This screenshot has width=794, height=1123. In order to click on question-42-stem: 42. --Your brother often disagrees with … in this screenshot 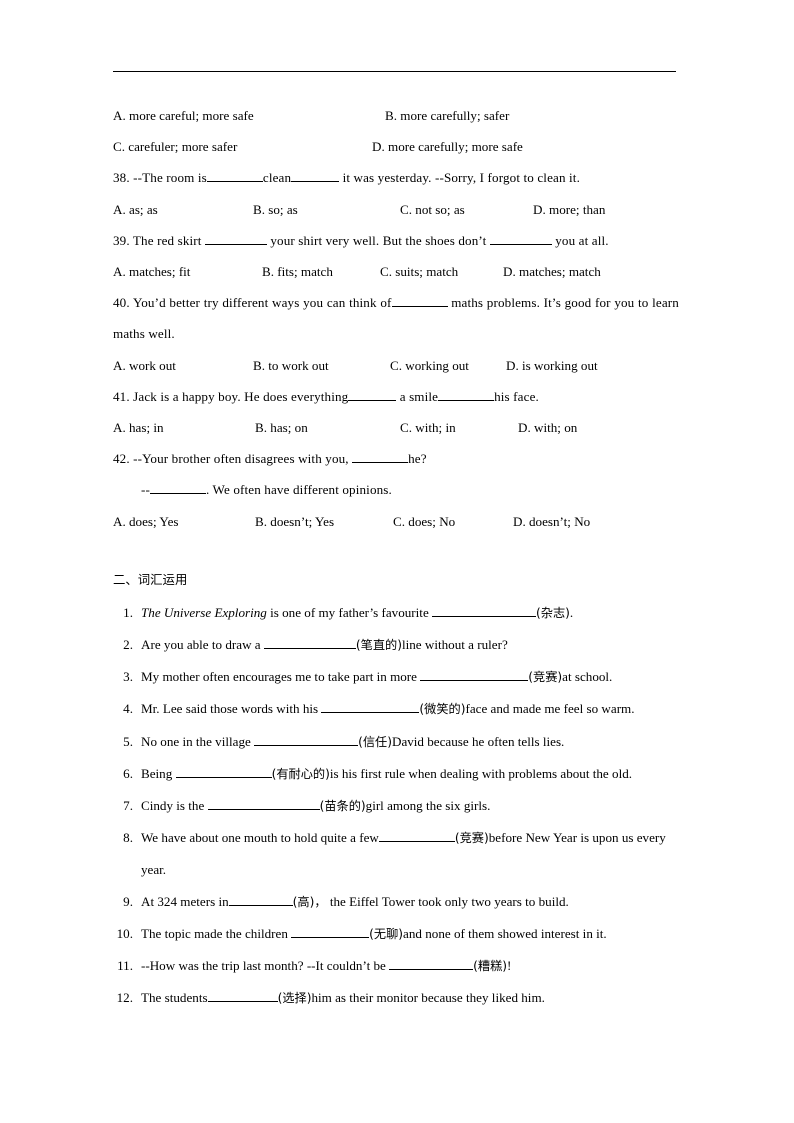, I will do `click(396, 458)`.